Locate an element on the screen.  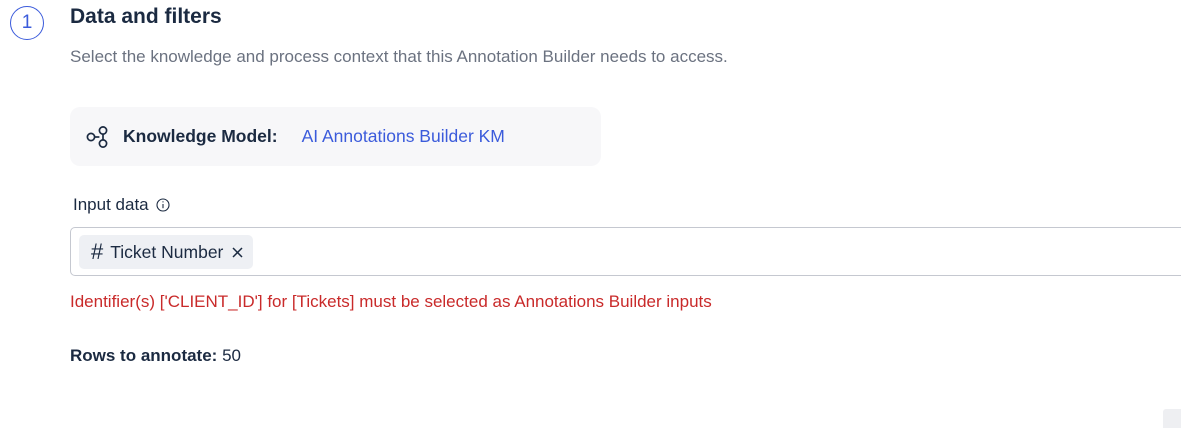
rows-to-annotate: Rows to annotate: 50 is located at coordinates (155, 356).